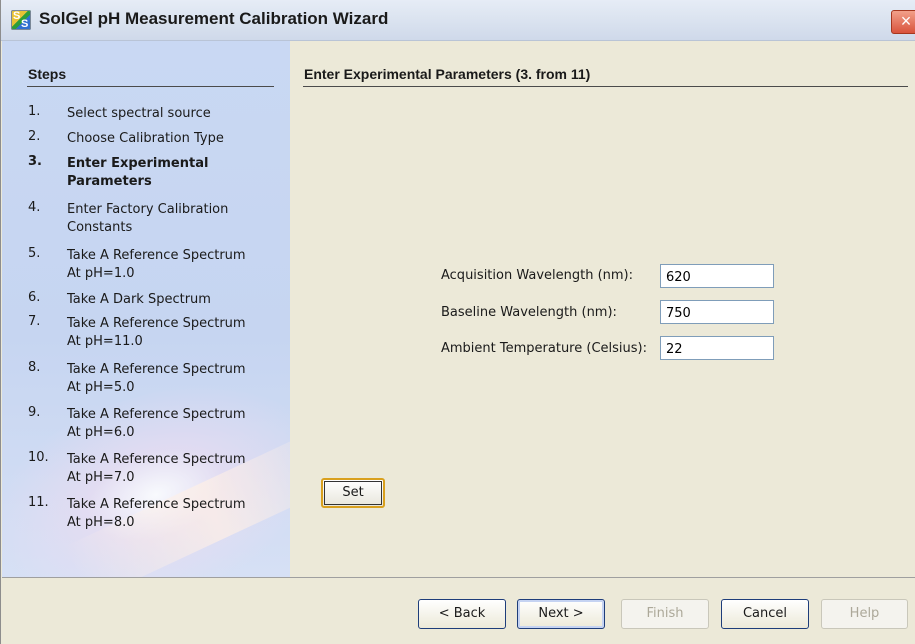  Describe the element at coordinates (903, 22) in the screenshot. I see `close-button: ×` at that location.